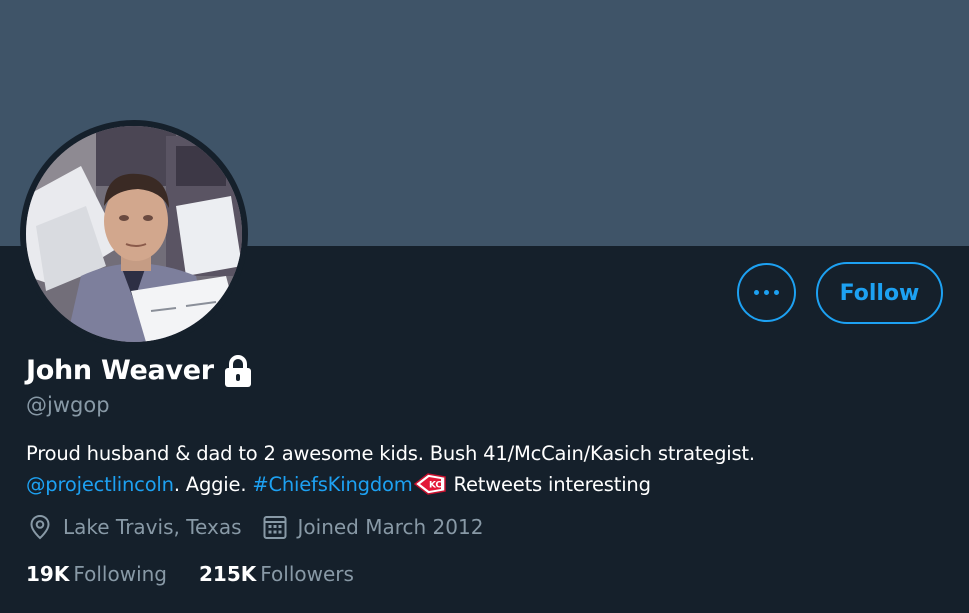 The image size is (969, 613). I want to click on name-row: John Weaver, so click(140, 370).